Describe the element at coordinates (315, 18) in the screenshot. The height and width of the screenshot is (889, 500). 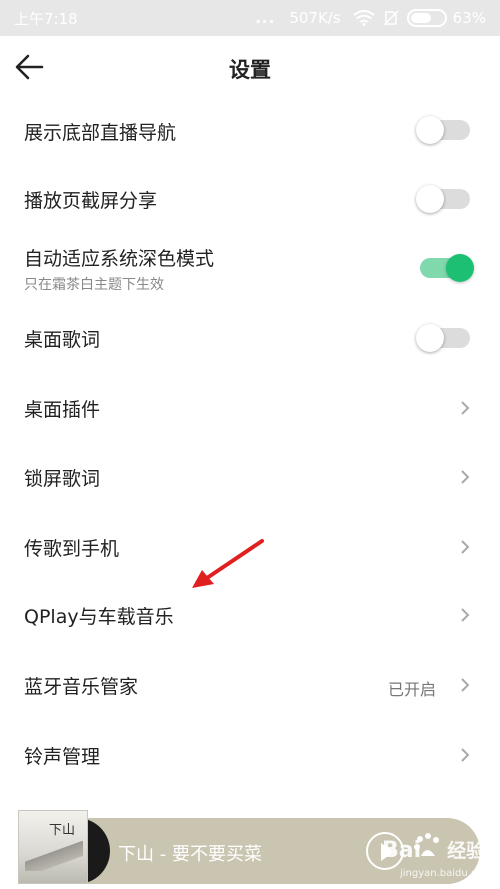
I see `network-speed: 507K/s` at that location.